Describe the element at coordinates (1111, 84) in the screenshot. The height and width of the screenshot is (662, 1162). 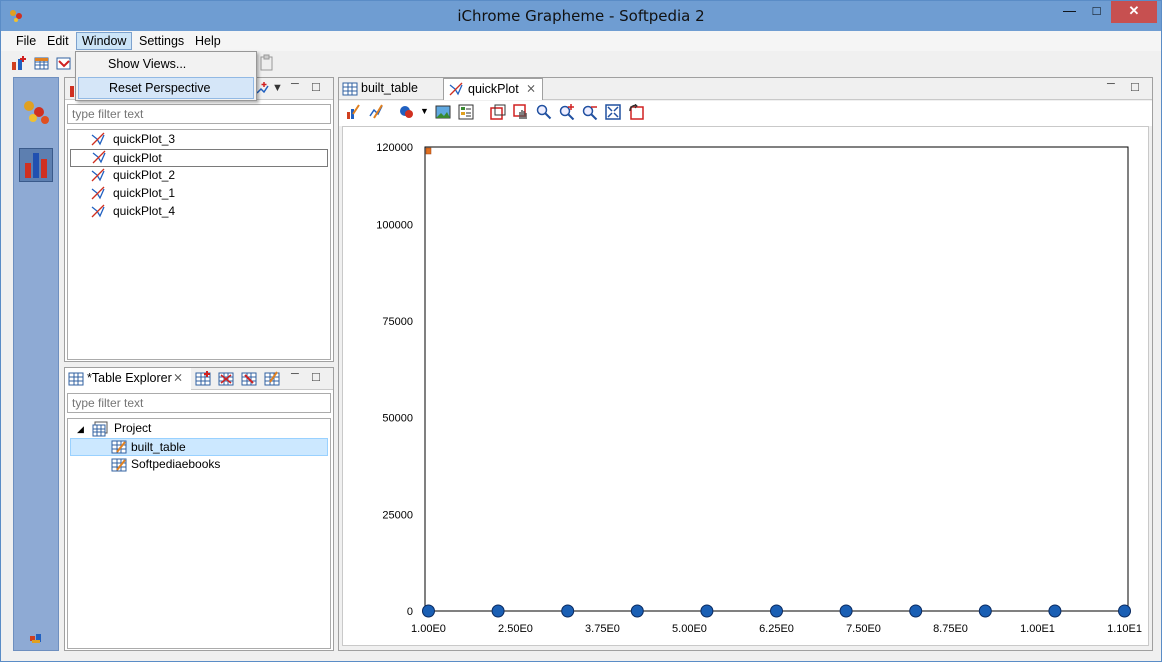
I see `minimize-editor-icon: ─` at that location.